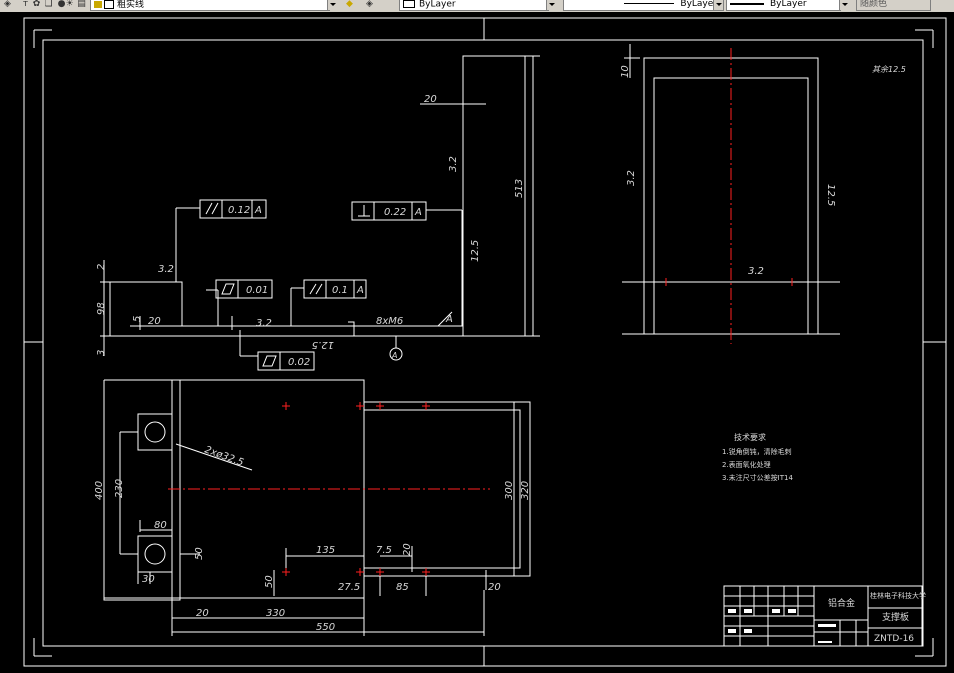  What do you see at coordinates (325, 550) in the screenshot?
I see `dim-135: 135` at bounding box center [325, 550].